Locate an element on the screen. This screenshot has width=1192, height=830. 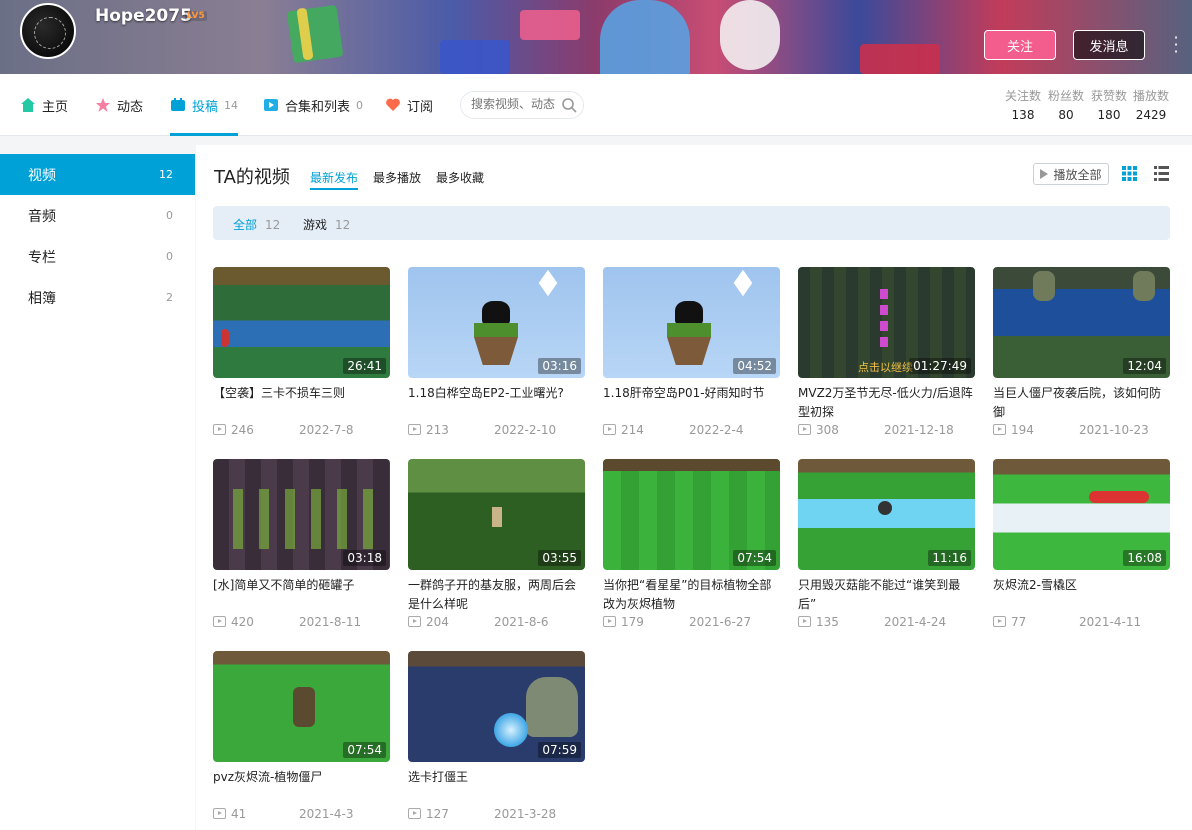
avatar is located at coordinates (48, 31).